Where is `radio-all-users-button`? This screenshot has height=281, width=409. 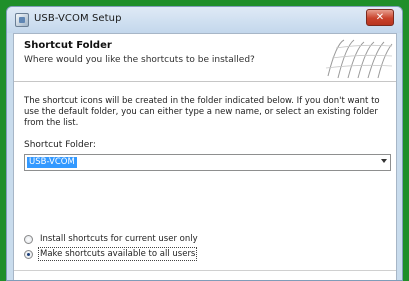 radio-all-users-button is located at coordinates (28, 254).